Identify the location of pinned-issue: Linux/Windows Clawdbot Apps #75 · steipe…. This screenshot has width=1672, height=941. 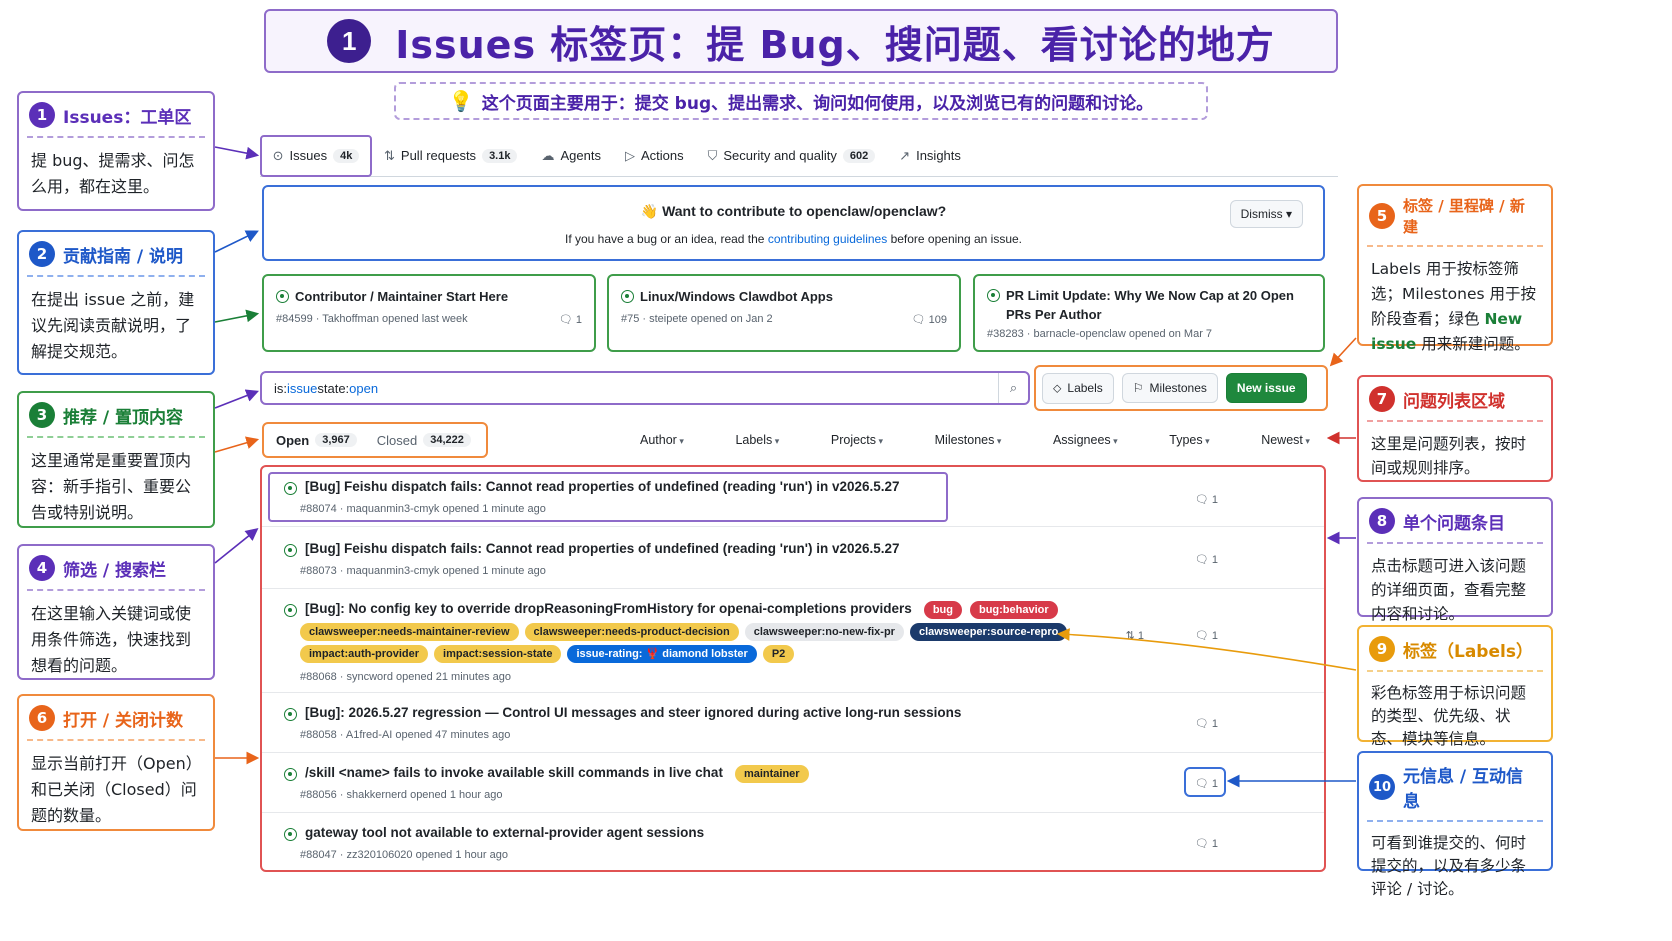
(784, 313).